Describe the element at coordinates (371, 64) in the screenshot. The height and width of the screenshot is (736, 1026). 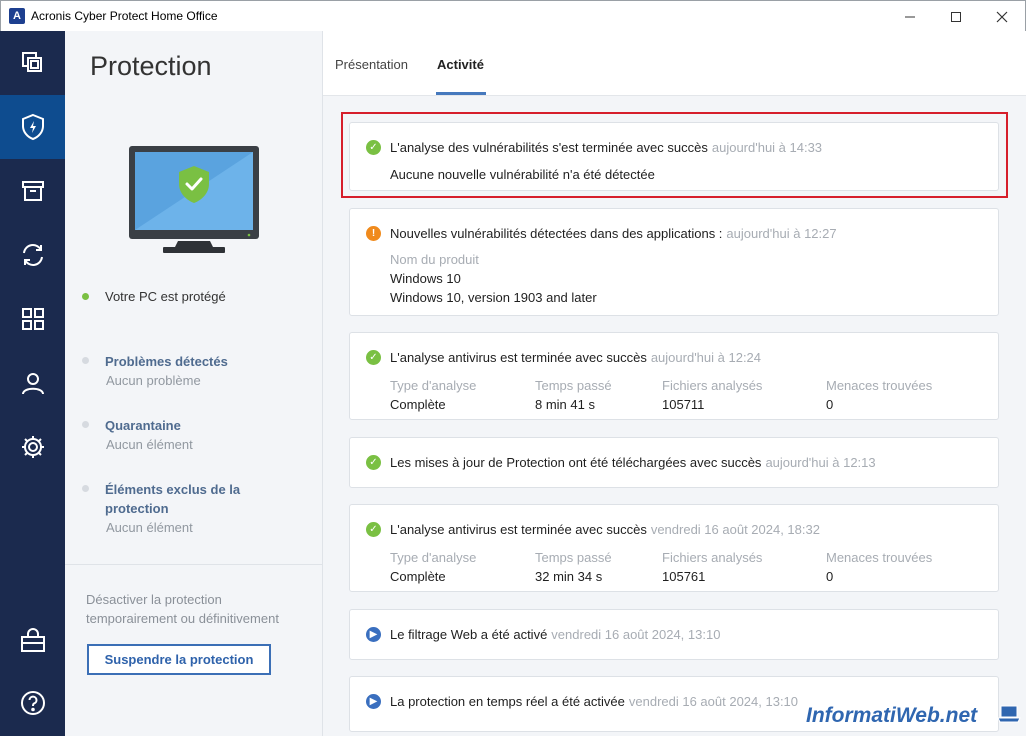
I see `tab-presentation: Présentation` at that location.